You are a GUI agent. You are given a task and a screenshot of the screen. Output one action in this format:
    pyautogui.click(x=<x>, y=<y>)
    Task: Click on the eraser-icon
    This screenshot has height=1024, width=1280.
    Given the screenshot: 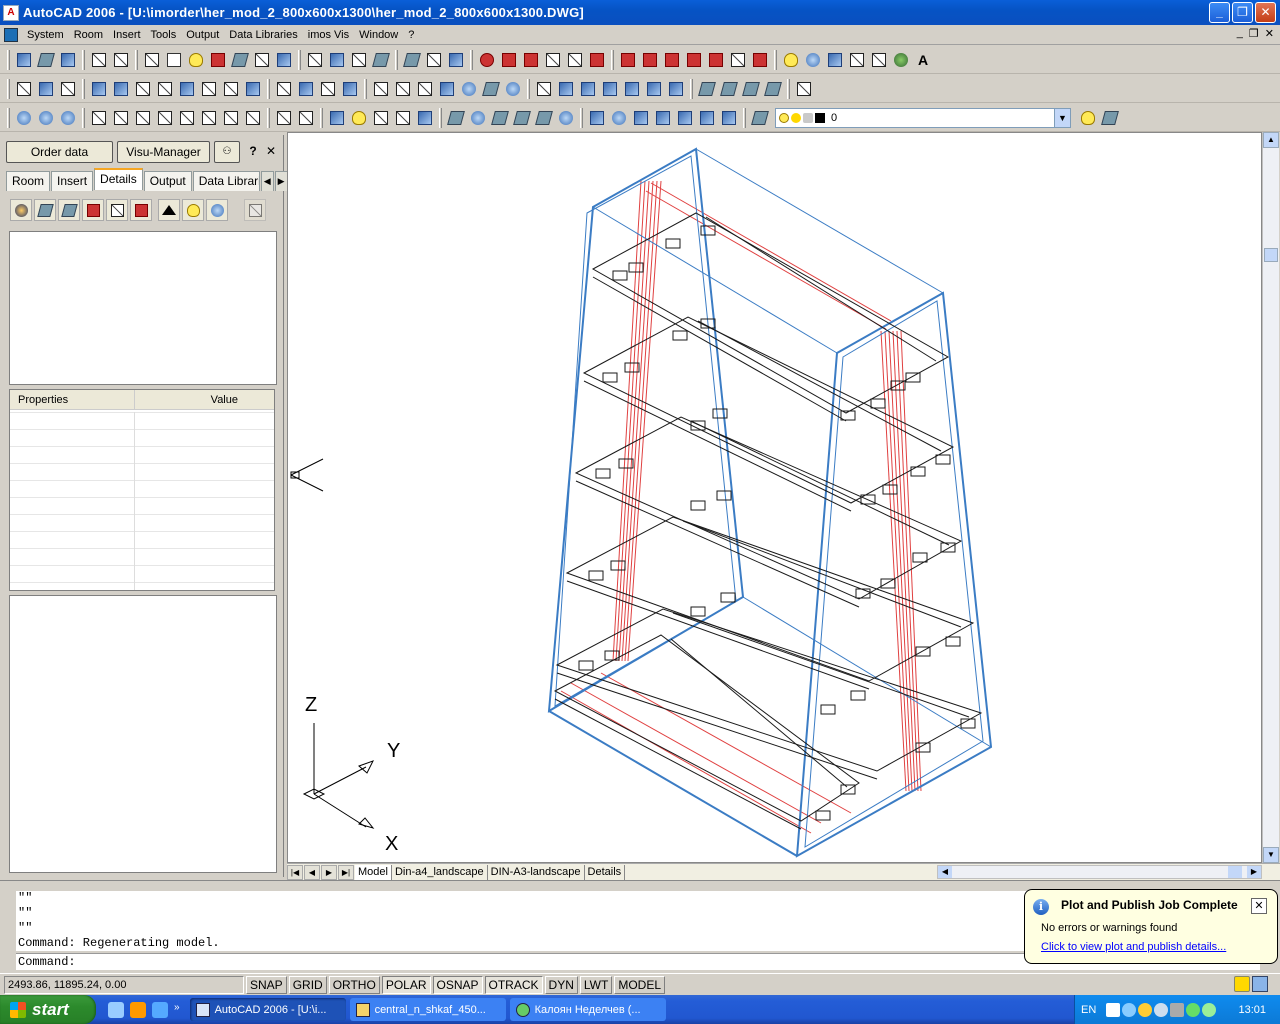 What is the action you would take?
    pyautogui.click(x=117, y=210)
    